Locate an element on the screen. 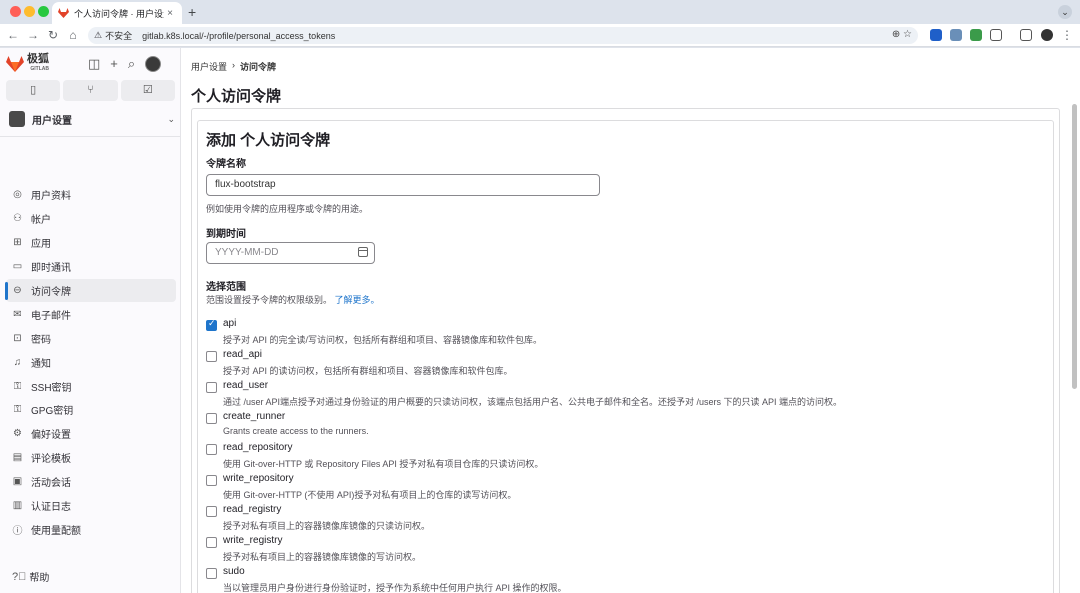 The image size is (1080, 593). sidebar-counters: ▯ ⑂ ☑ is located at coordinates (90, 90).